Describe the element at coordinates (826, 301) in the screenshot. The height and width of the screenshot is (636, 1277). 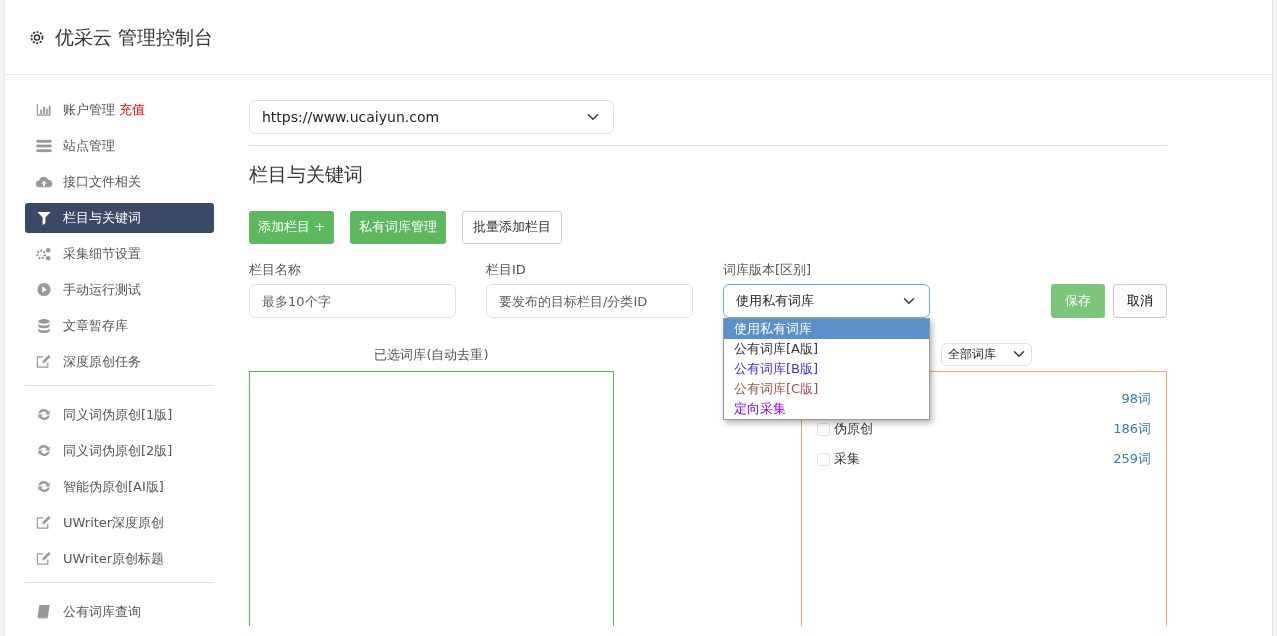
I see `library-select: 使用私有词库` at that location.